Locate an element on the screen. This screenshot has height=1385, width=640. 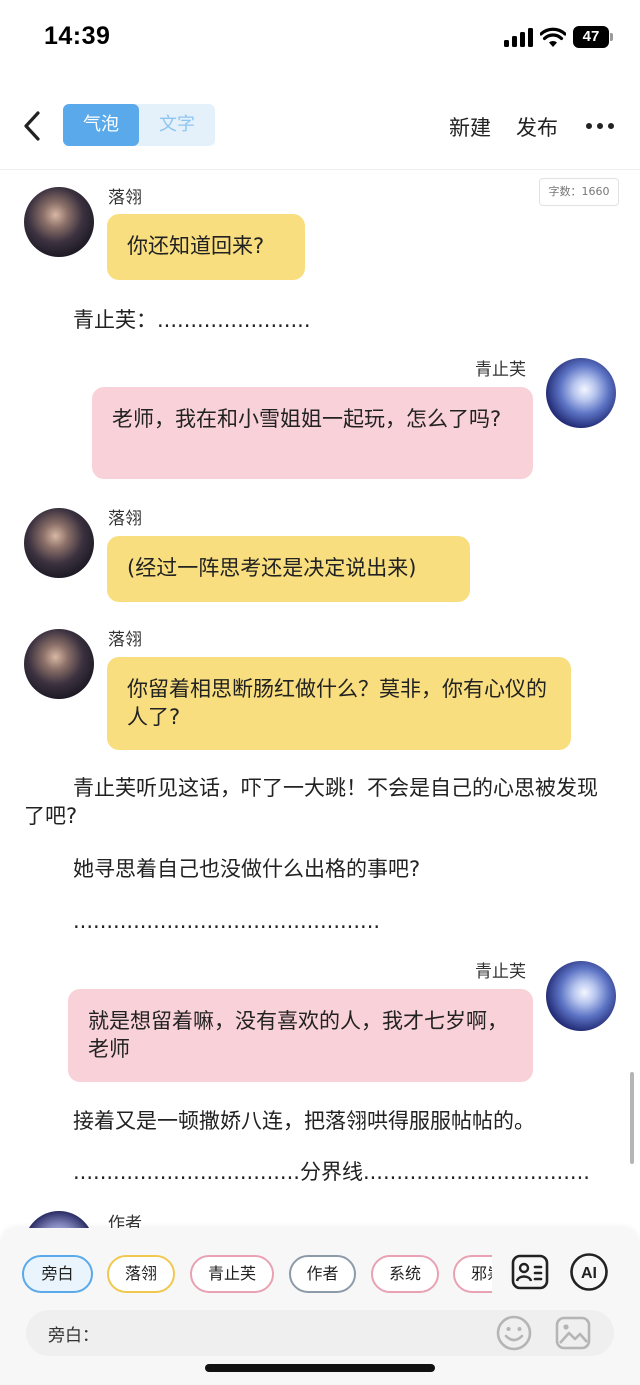
role-chip-author: 作者 is located at coordinates (322, 1274).